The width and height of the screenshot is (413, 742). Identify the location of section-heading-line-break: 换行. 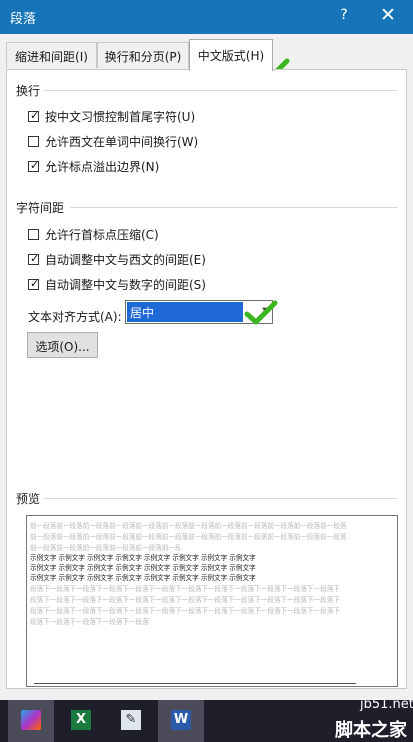
(28, 91).